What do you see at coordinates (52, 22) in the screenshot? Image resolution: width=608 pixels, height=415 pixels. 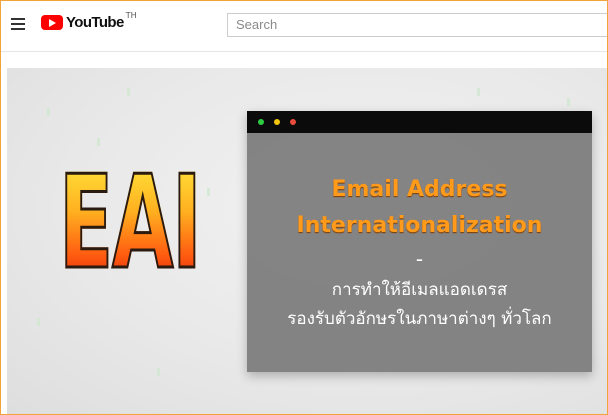 I see `youtube-play-icon` at bounding box center [52, 22].